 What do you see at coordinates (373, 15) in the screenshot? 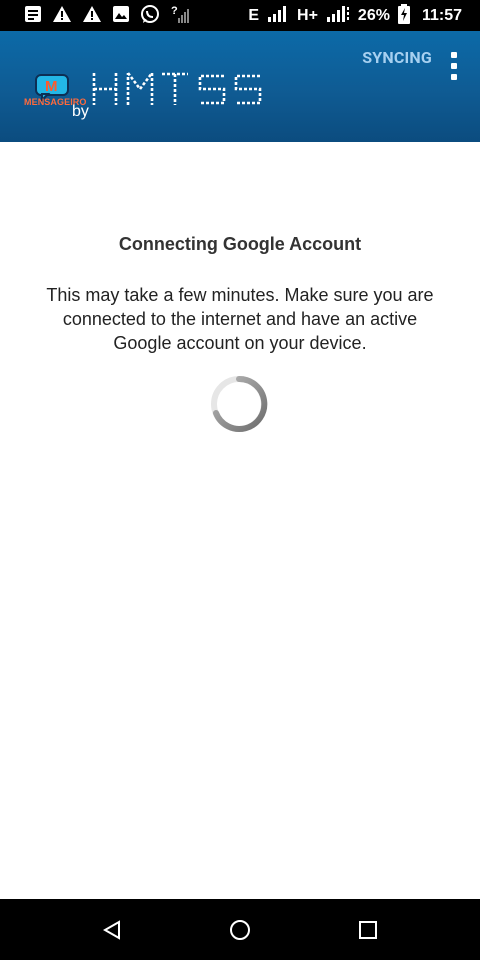
I see `battery-percent: 26%` at bounding box center [373, 15].